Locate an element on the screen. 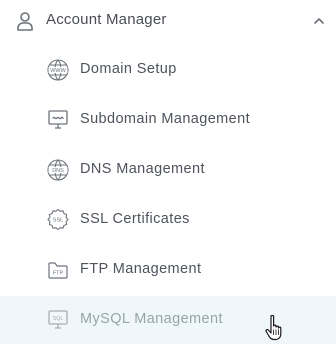  www-globe-icon: WWW is located at coordinates (58, 70).